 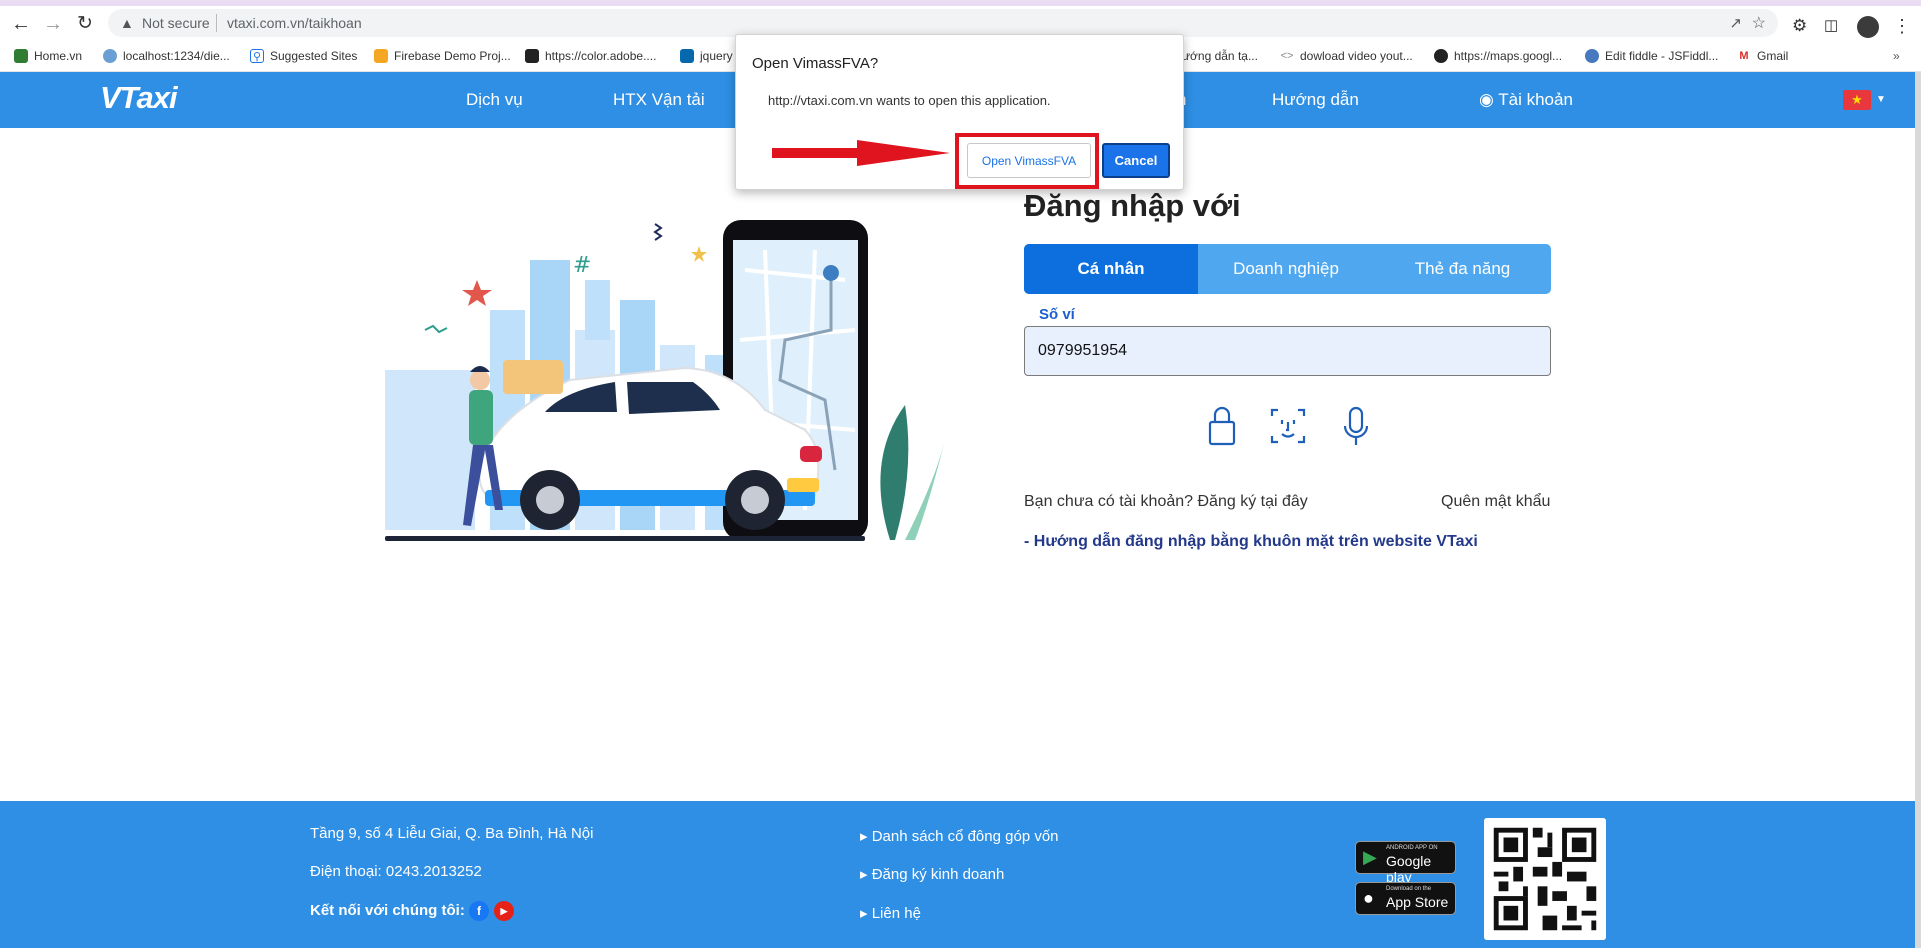 I want to click on taxi-illustration: #, so click(x=665, y=380).